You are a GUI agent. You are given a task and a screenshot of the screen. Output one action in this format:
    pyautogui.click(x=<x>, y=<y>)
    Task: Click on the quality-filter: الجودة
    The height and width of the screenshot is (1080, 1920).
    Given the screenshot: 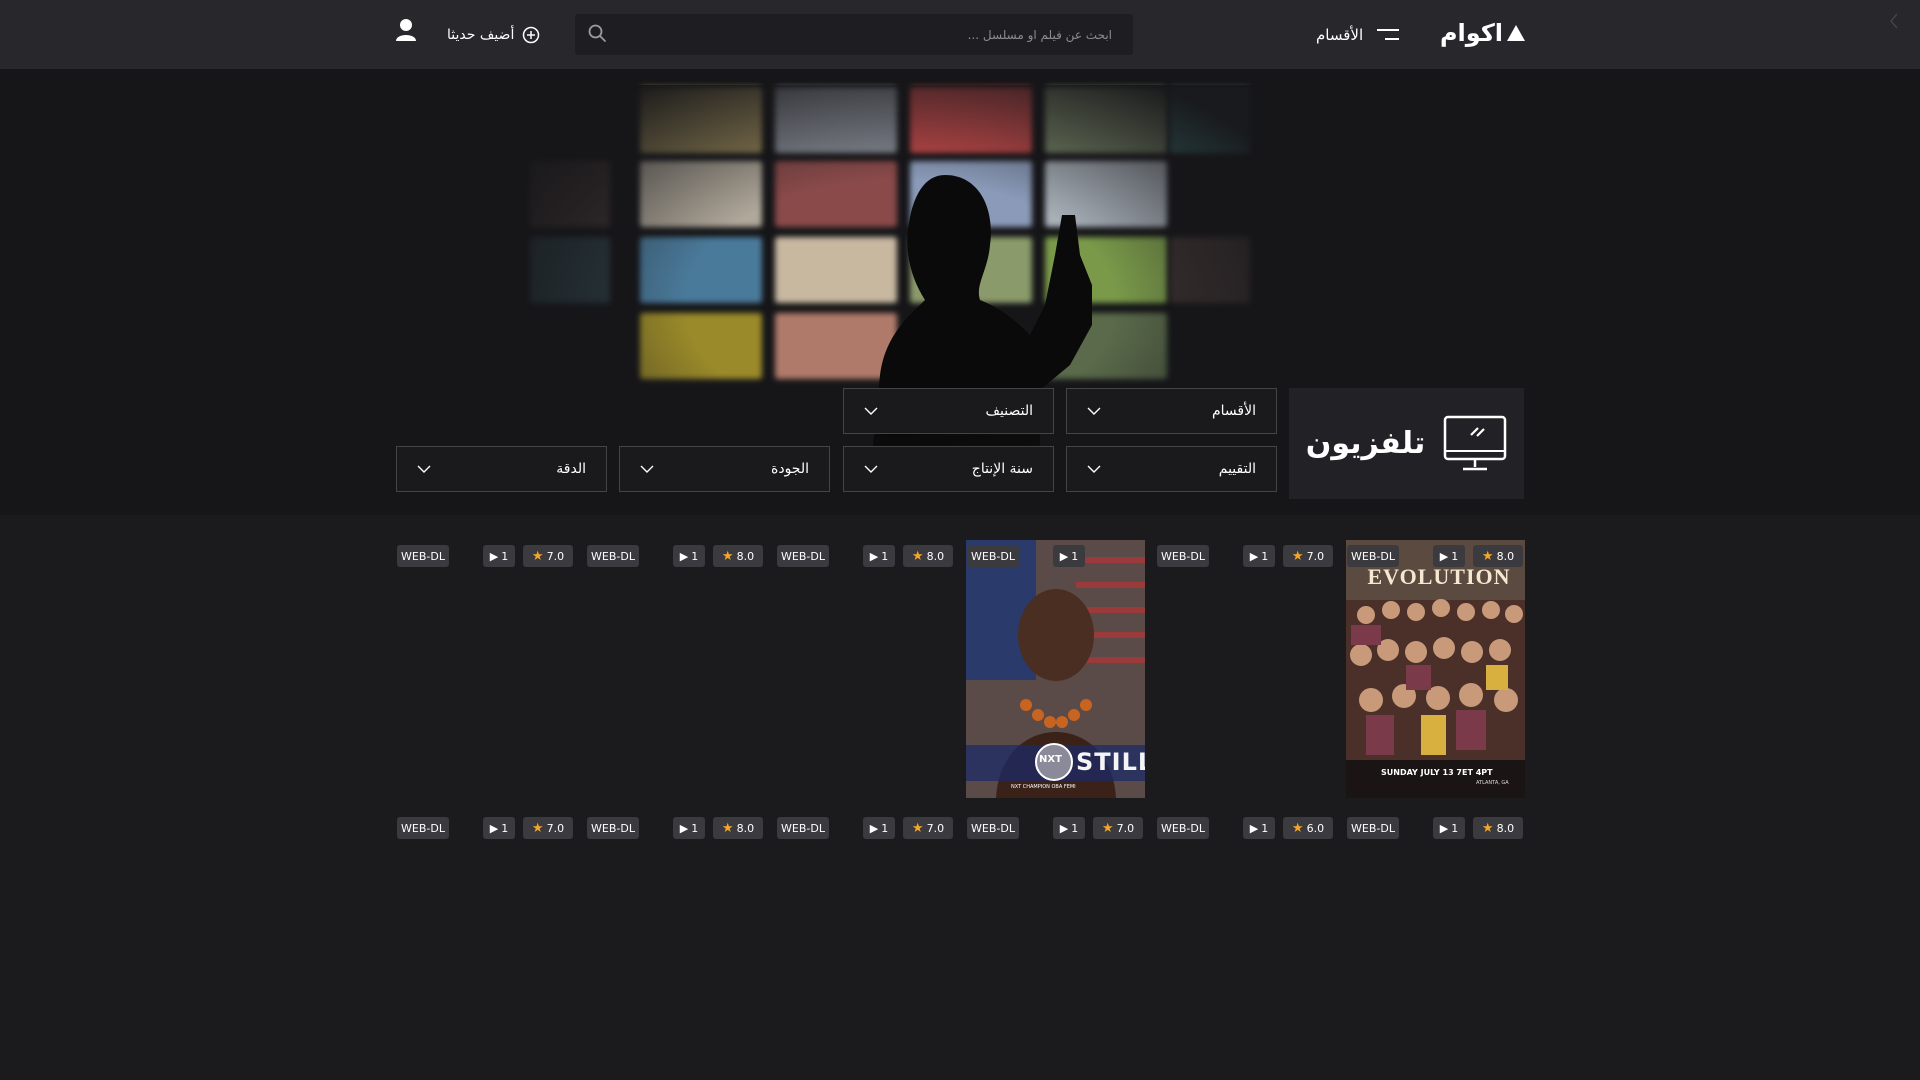 What is the action you would take?
    pyautogui.click(x=724, y=469)
    